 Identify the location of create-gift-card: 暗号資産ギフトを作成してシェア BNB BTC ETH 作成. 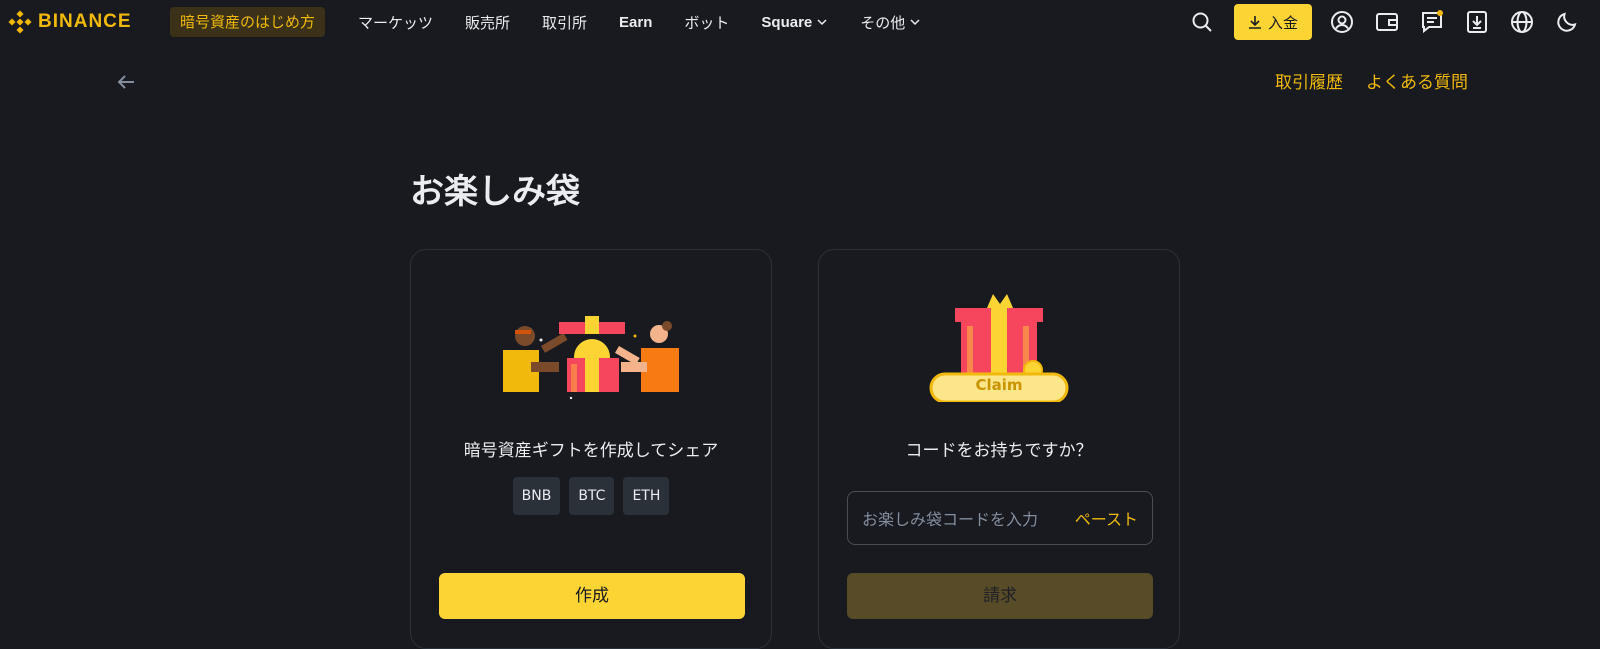
(591, 449).